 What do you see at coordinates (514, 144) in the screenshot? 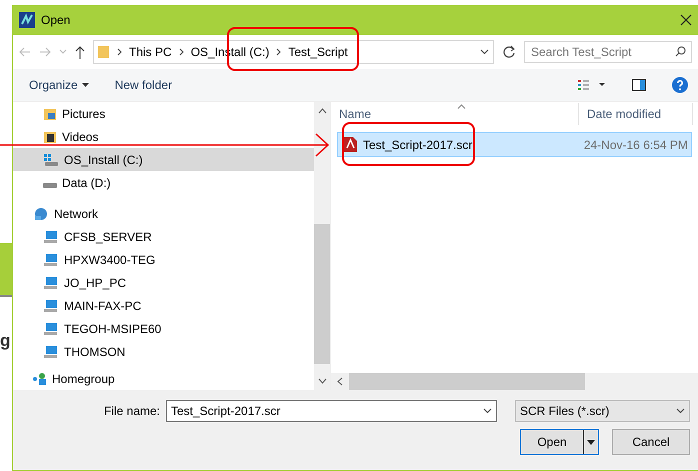
I see `file-row: Test_Script-2017.scr 24-Nov-16 6:54 PM` at bounding box center [514, 144].